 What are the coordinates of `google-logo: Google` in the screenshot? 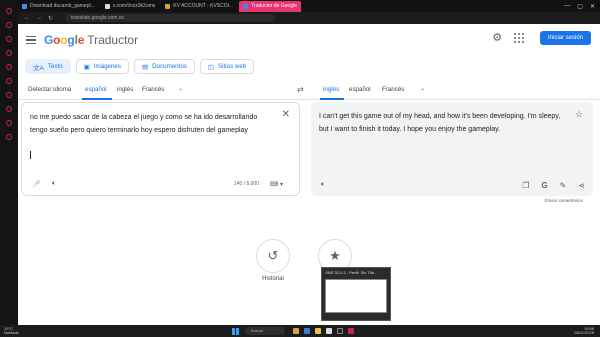 It's located at (64, 40).